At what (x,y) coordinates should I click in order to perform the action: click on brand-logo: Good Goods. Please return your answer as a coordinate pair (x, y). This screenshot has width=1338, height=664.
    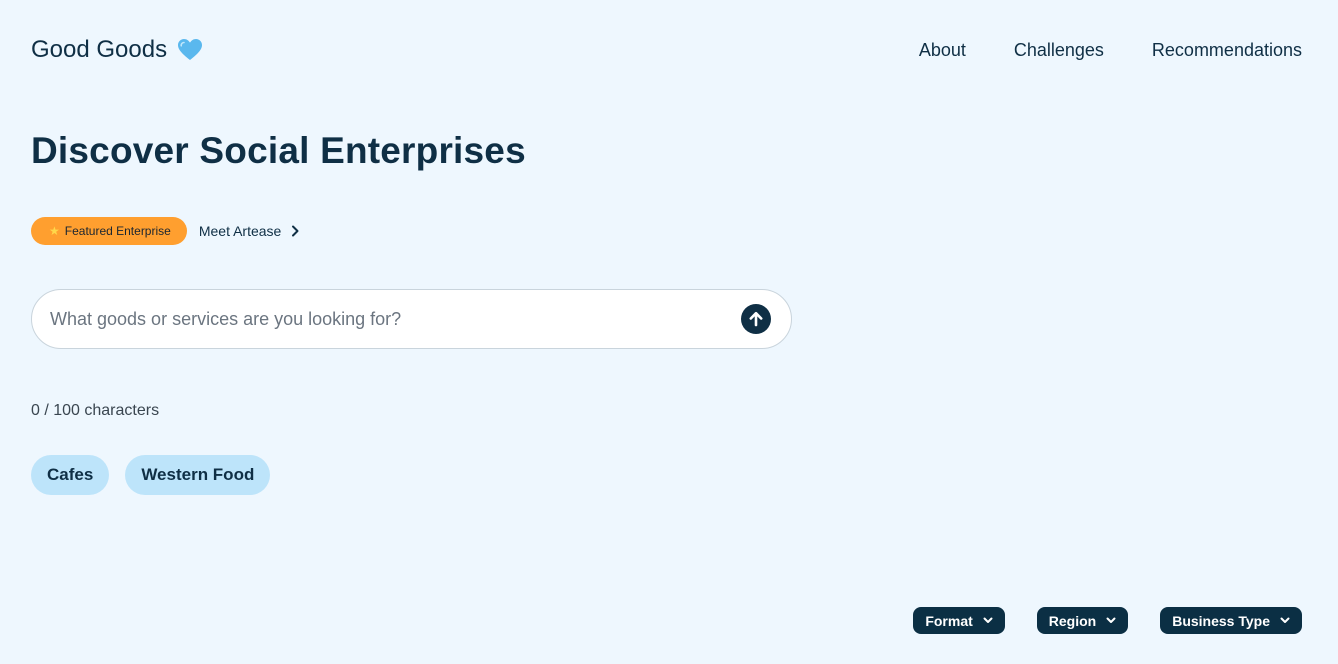
    Looking at the image, I should click on (117, 50).